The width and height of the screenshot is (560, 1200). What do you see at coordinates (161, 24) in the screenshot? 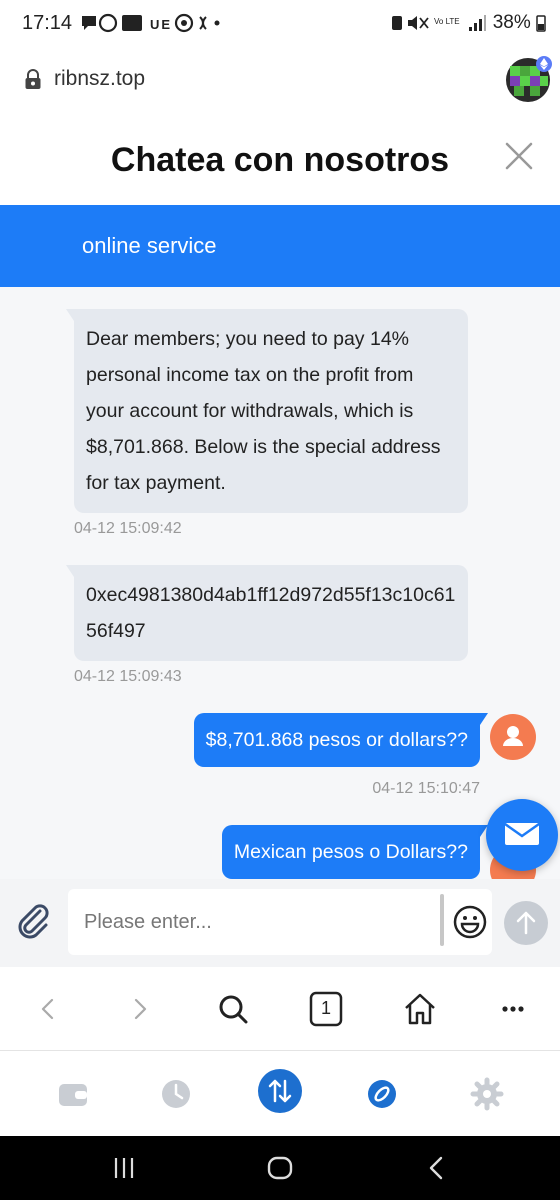
I see `notification-text: UE` at bounding box center [161, 24].